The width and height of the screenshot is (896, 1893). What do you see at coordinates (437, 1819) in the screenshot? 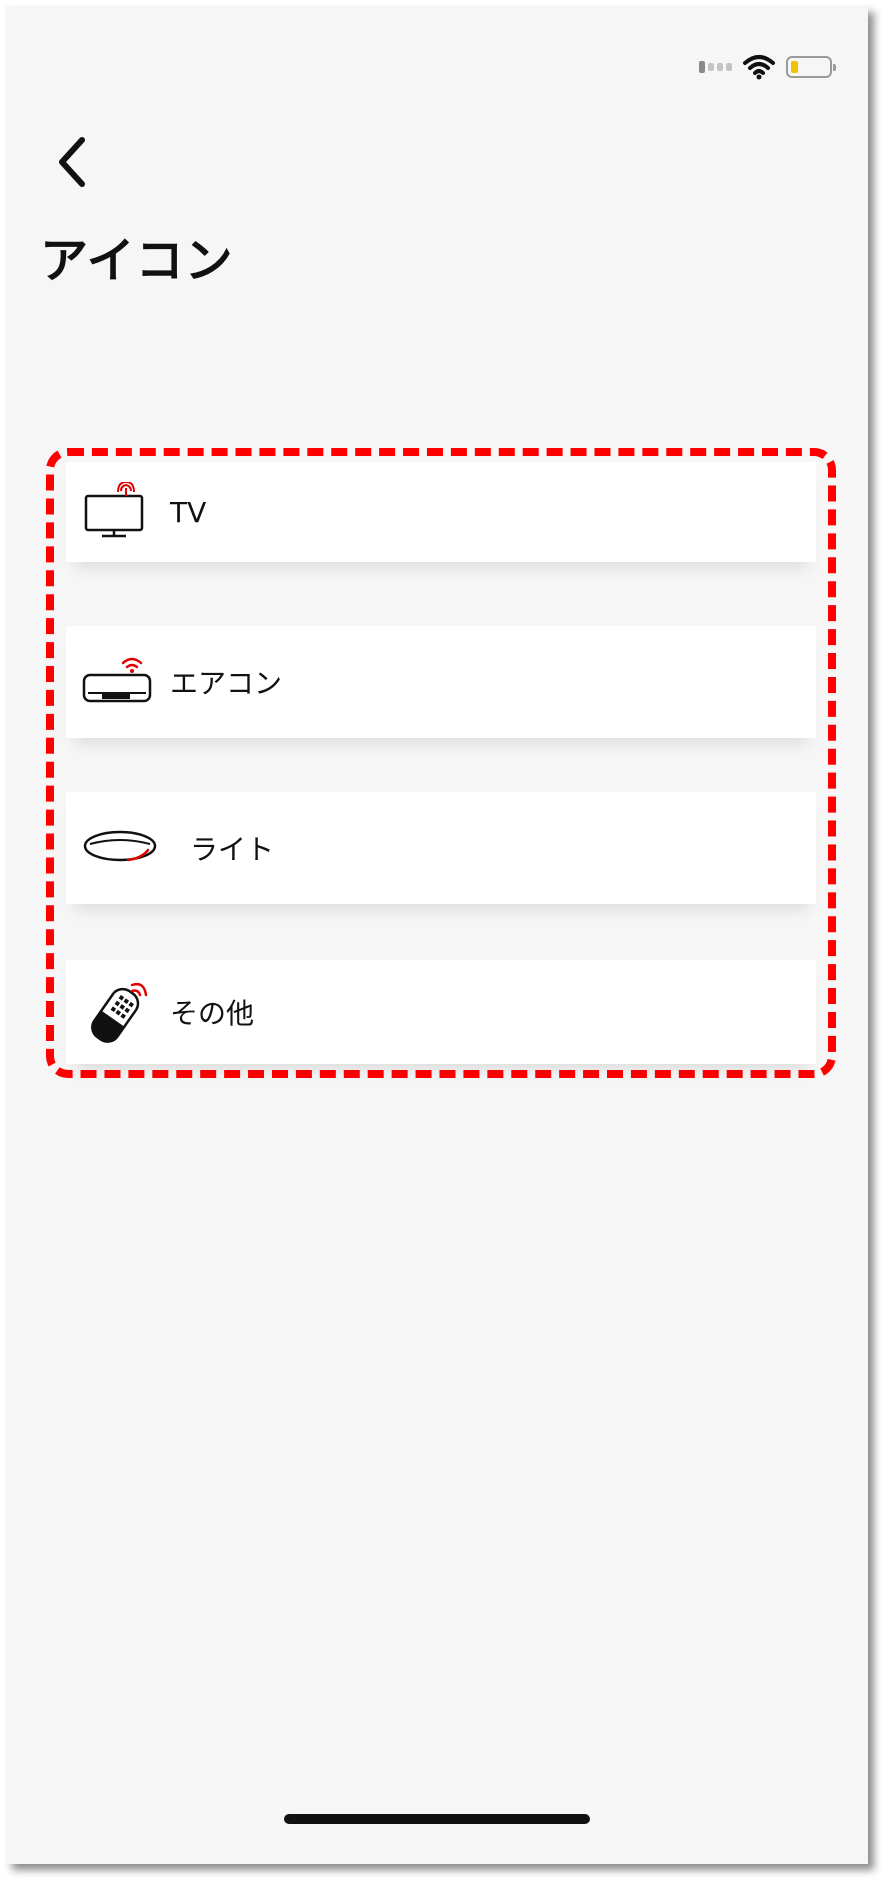
I see `home-indicator` at bounding box center [437, 1819].